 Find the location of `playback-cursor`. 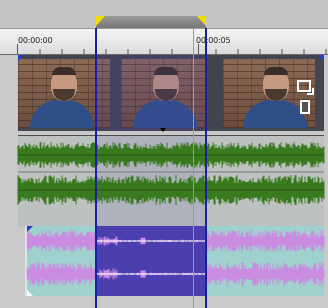

playback-cursor is located at coordinates (193, 168).